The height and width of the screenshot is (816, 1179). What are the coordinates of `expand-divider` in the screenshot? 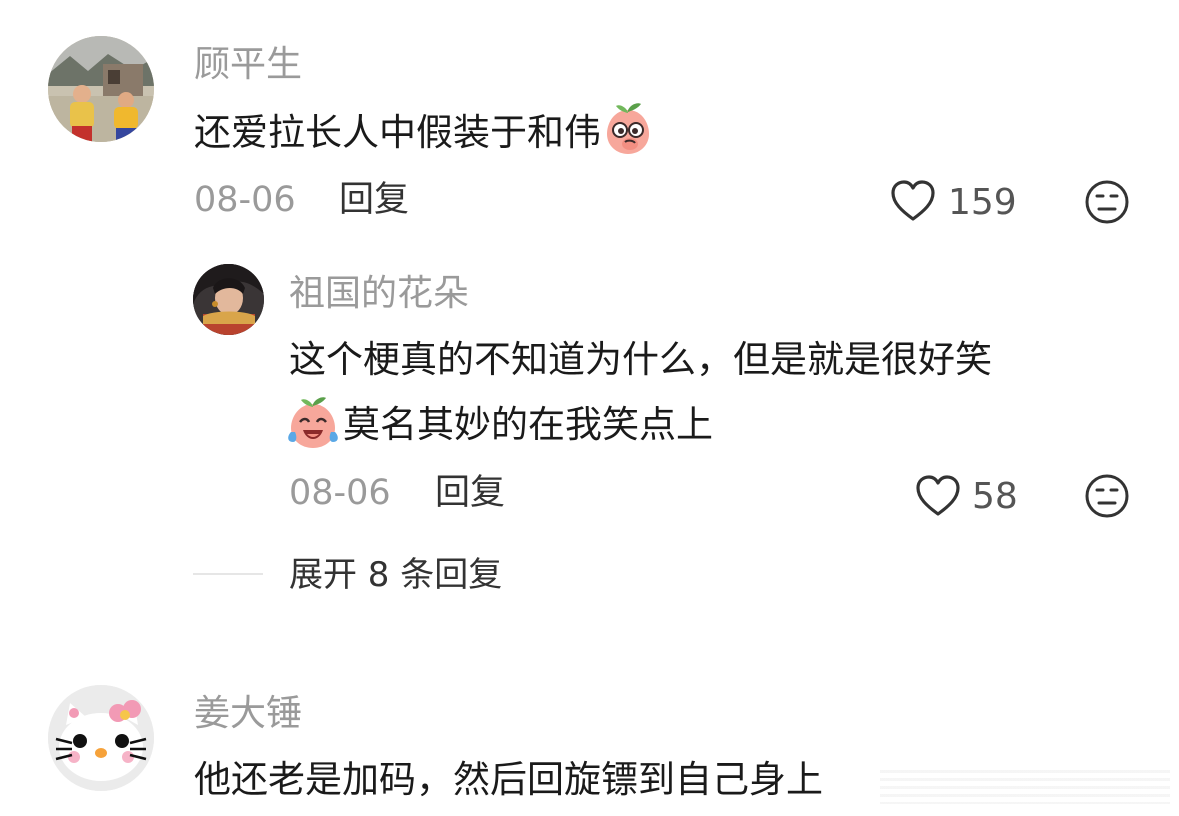 It's located at (228, 574).